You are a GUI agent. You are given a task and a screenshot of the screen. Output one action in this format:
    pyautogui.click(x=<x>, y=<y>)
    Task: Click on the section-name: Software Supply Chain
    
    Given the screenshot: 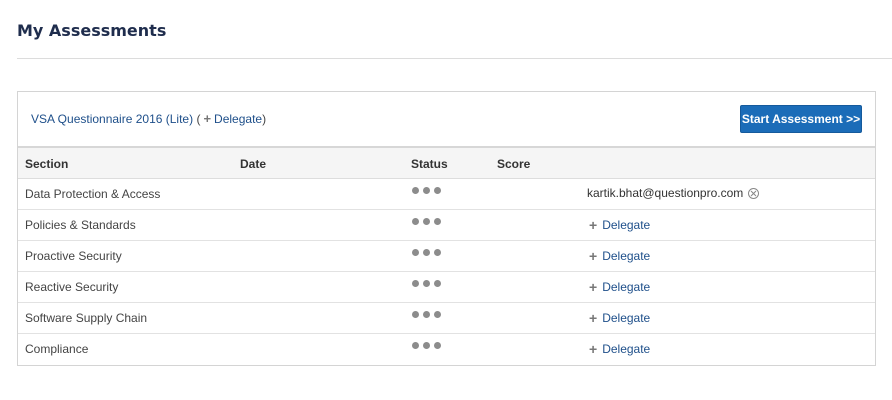 What is the action you would take?
    pyautogui.click(x=86, y=318)
    